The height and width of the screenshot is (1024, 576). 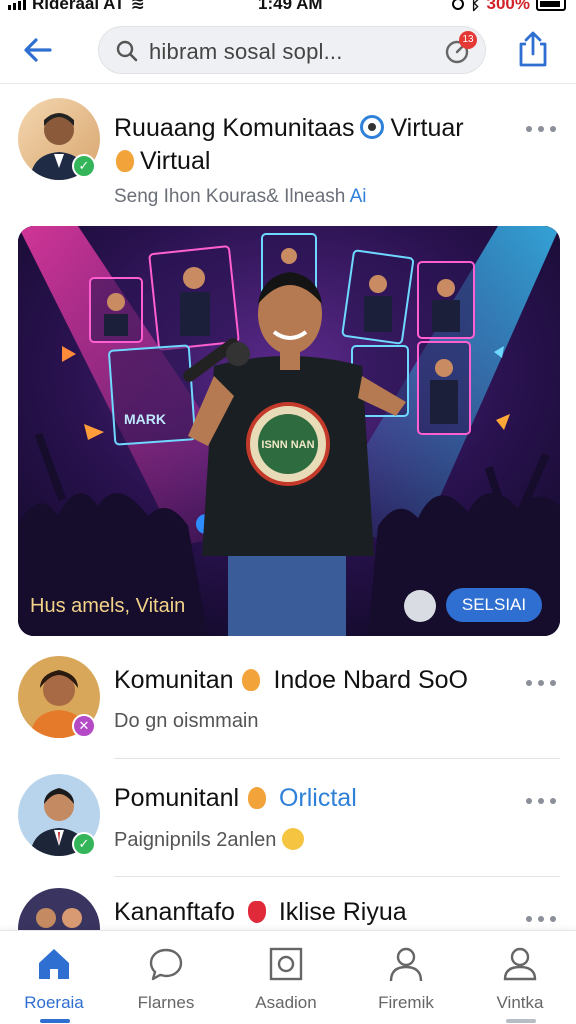 I want to click on image-caption: Hus amels, Vitain, so click(x=108, y=606).